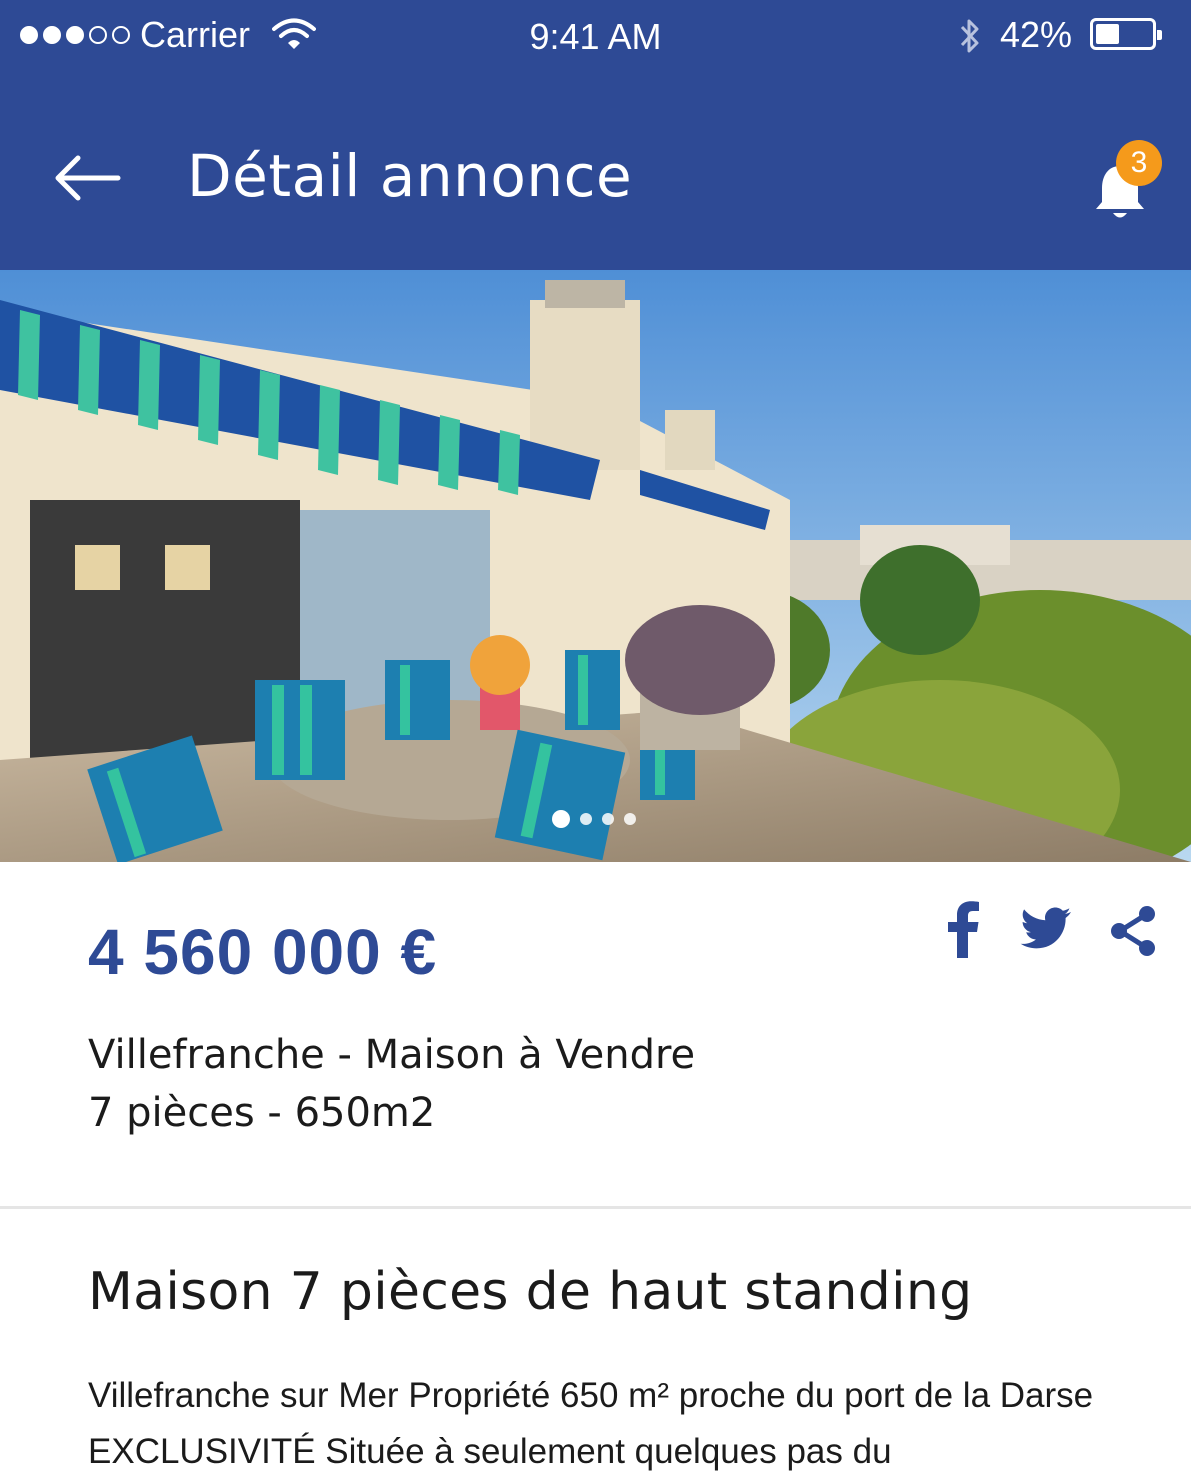  I want to click on listing-location: Villefranche - Maison à Vendre, so click(392, 1055).